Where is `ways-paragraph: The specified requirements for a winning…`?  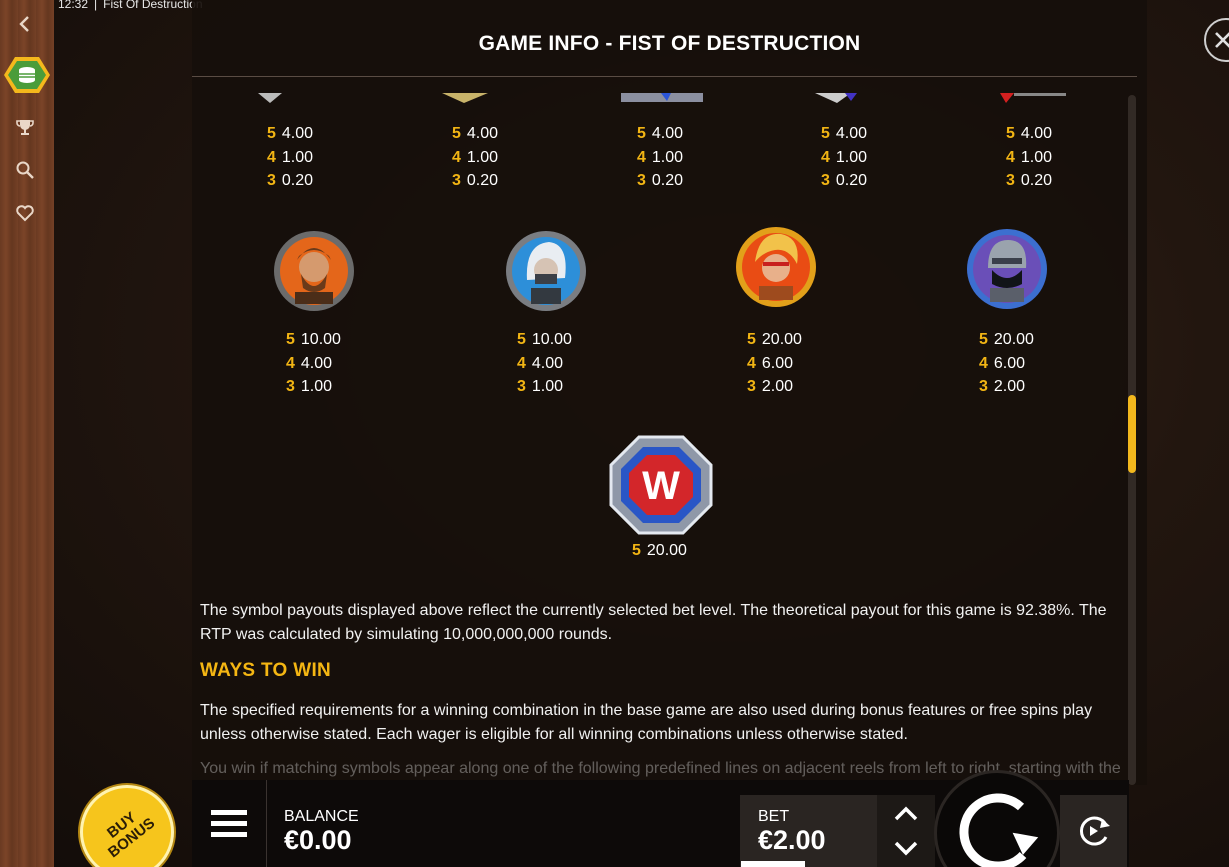
ways-paragraph: The specified requirements for a winning… is located at coordinates (646, 722).